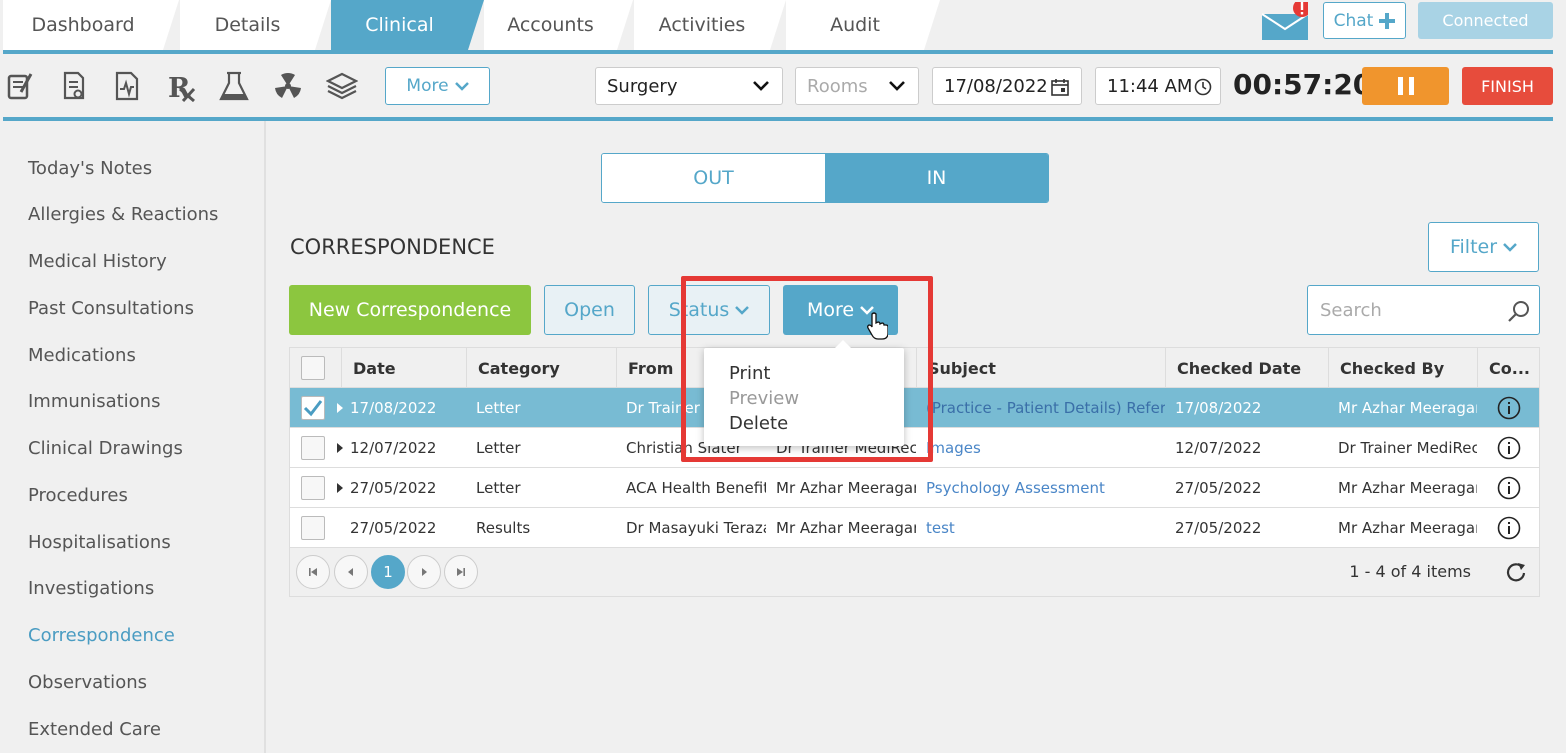  Describe the element at coordinates (1303, 84) in the screenshot. I see `consult-timer: 00:57:20` at that location.